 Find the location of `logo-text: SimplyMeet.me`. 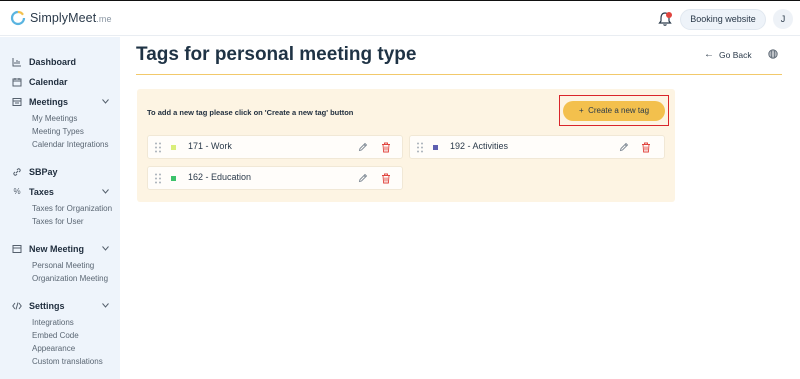

logo-text: SimplyMeet.me is located at coordinates (71, 18).